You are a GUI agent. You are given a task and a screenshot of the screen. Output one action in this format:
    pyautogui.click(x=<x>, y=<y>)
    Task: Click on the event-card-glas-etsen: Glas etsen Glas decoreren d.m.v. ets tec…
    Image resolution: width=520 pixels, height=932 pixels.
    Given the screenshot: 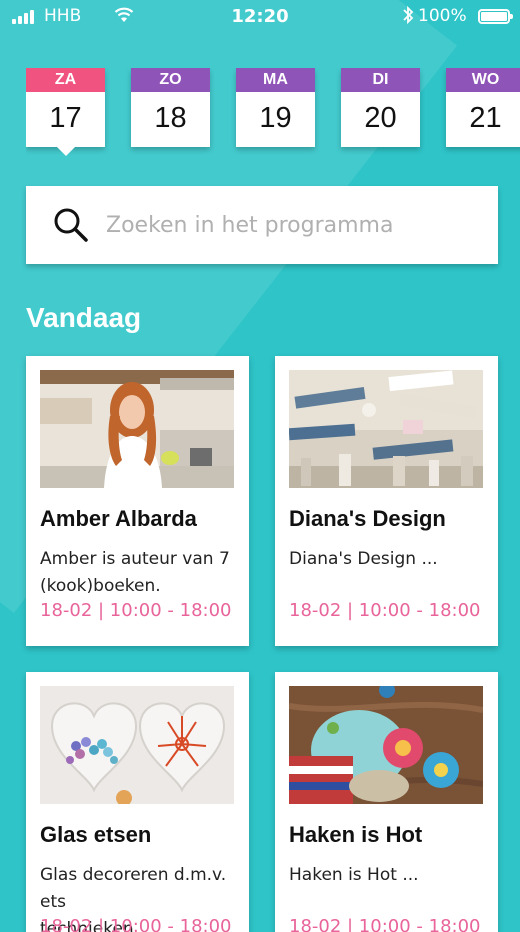 What is the action you would take?
    pyautogui.click(x=137, y=802)
    